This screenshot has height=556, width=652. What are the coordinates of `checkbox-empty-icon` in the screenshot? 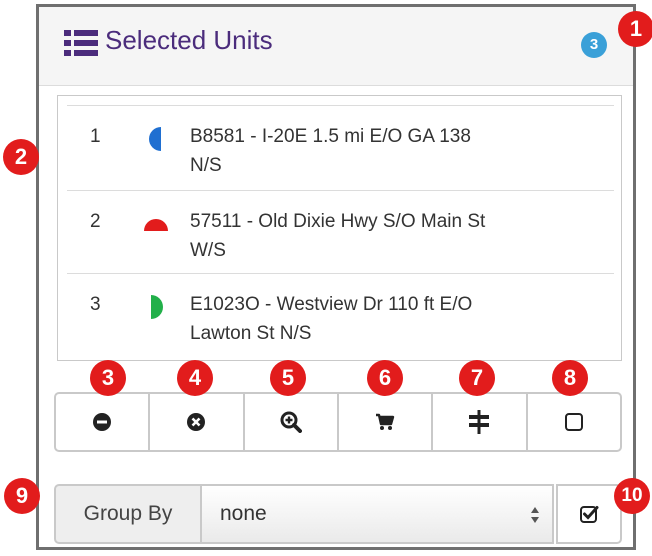 It's located at (573, 422).